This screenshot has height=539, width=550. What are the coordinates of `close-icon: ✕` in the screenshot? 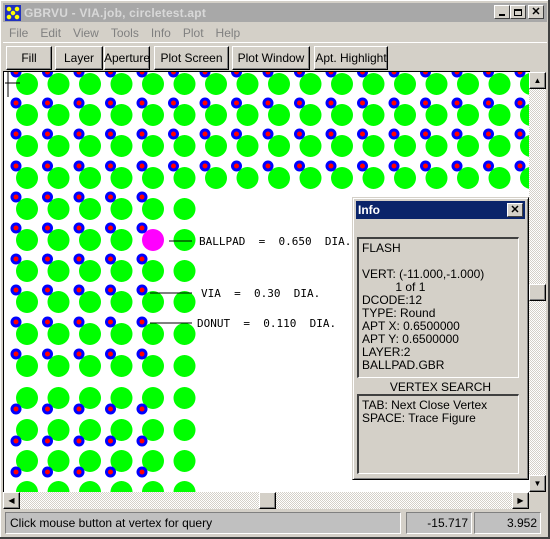 It's located at (536, 11).